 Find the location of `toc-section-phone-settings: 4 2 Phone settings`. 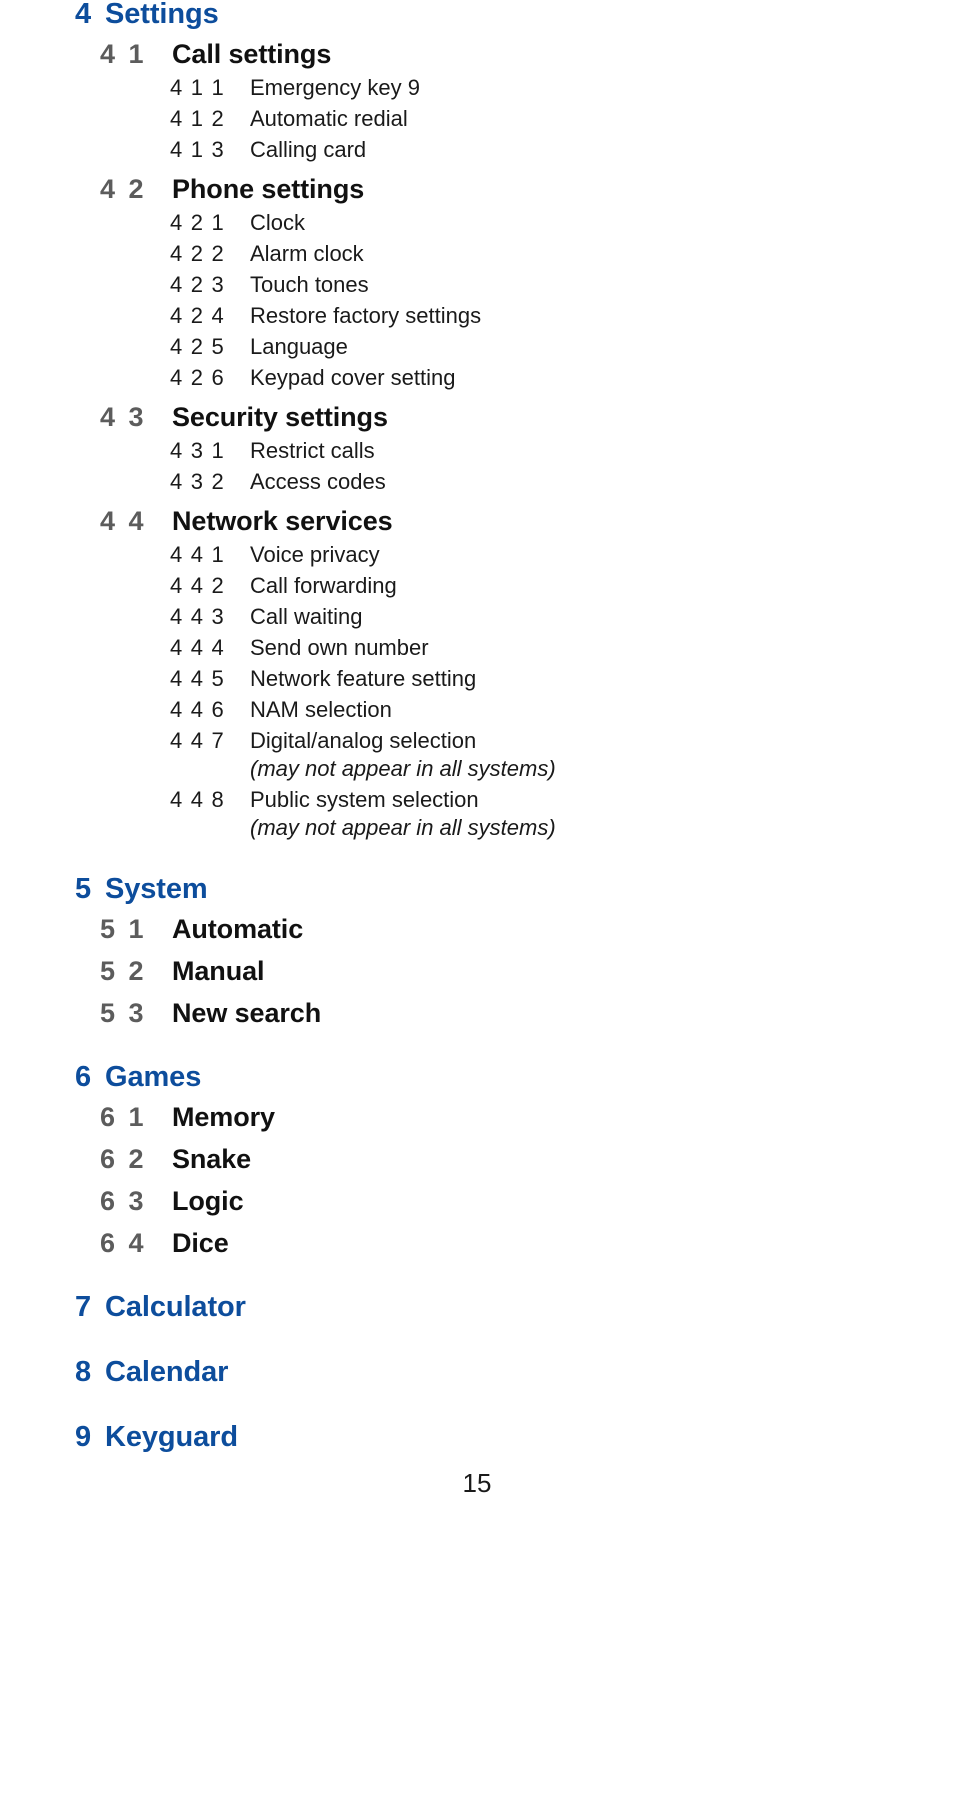

toc-section-phone-settings: 4 2 Phone settings is located at coordinates (477, 189).